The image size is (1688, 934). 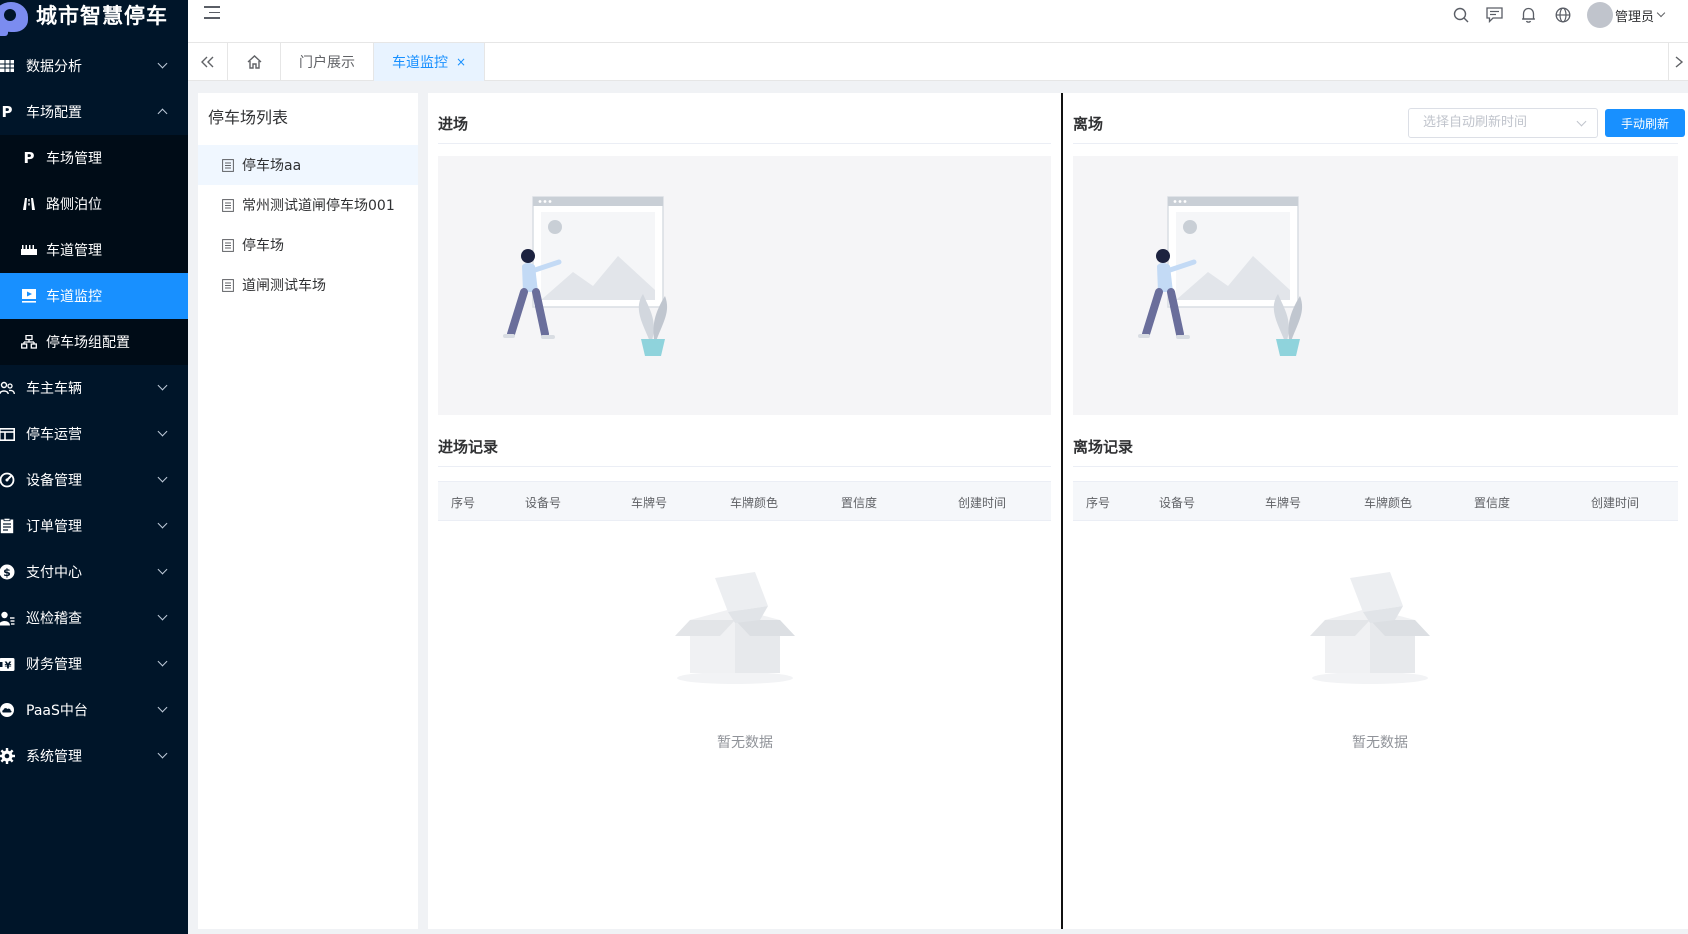 What do you see at coordinates (8, 480) in the screenshot?
I see `gauge-icon` at bounding box center [8, 480].